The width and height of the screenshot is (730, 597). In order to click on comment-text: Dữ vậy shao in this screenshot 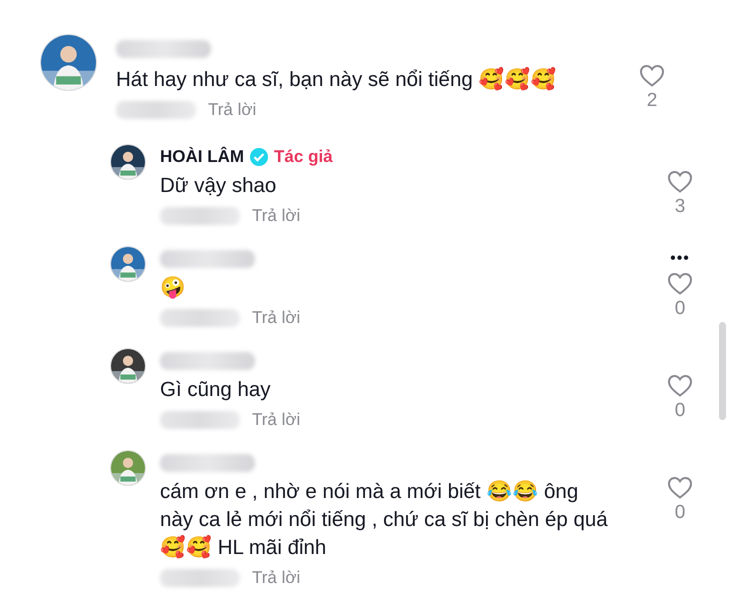, I will do `click(219, 186)`.